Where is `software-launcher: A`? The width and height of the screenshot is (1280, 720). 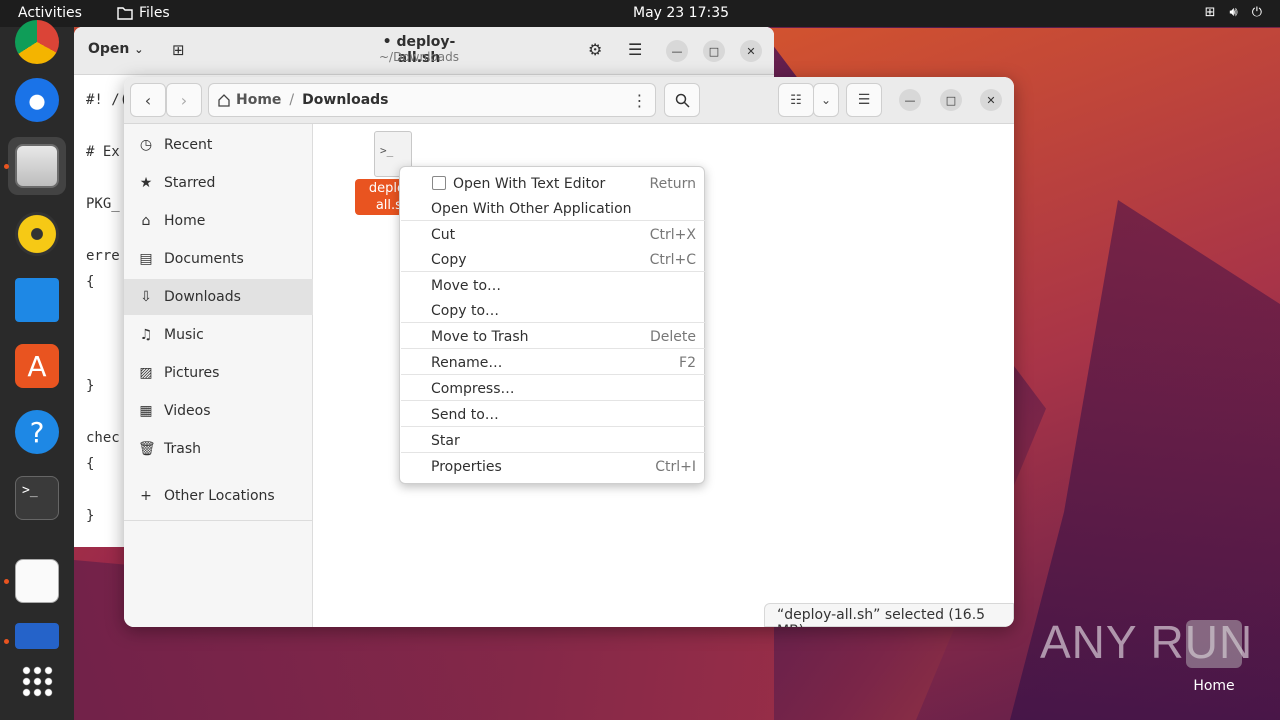
software-launcher: A is located at coordinates (37, 366).